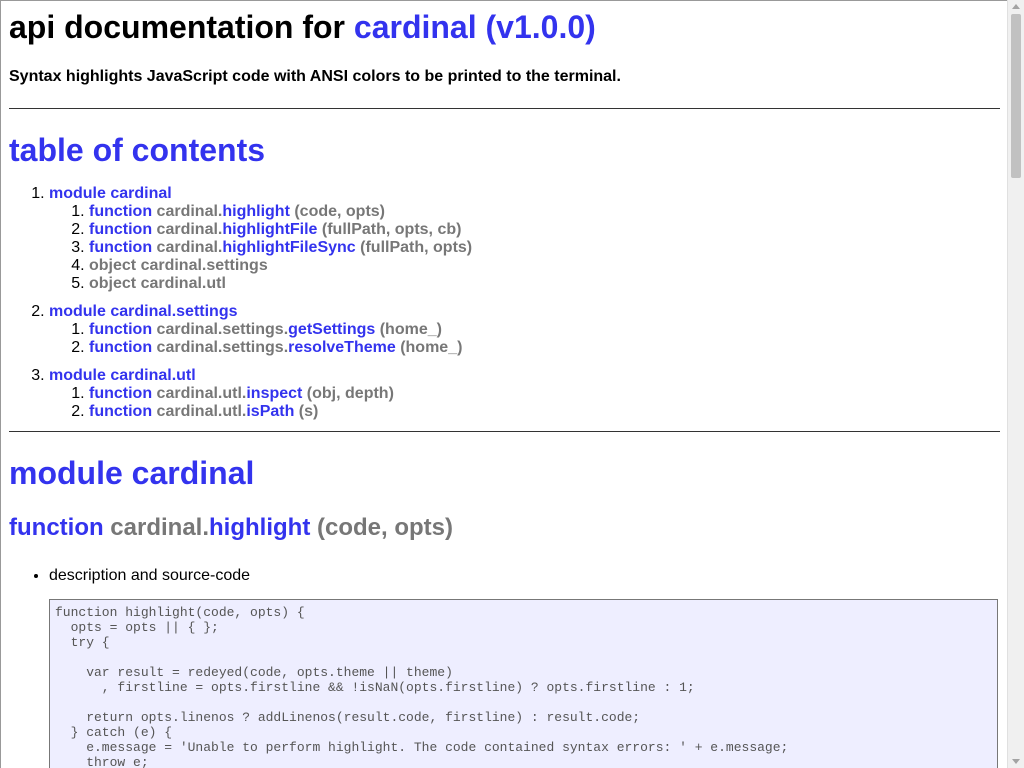  I want to click on toc-entry: function cardinal.highlight (code, opts), so click(544, 212).